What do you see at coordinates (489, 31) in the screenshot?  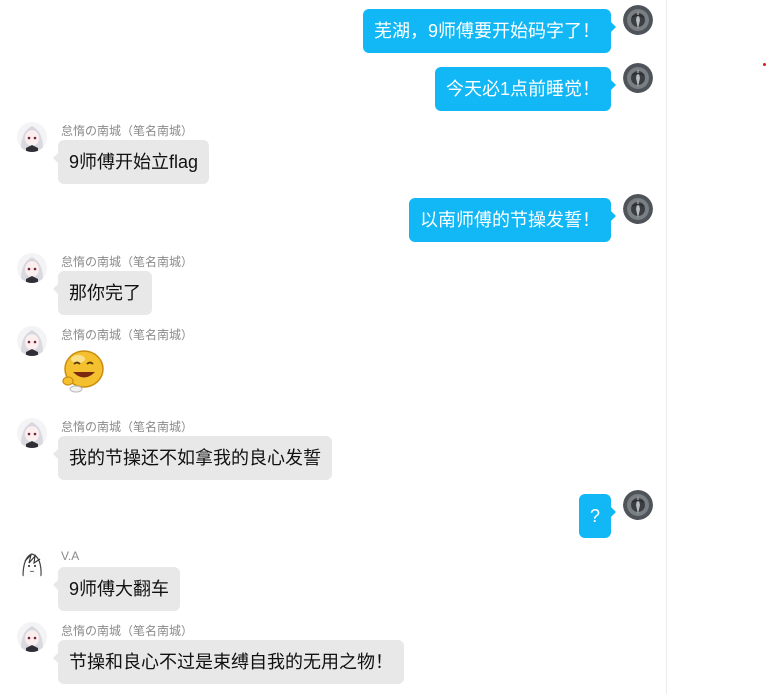 I see `message-bubble: 芜湖，9师傅要开始码字了！` at bounding box center [489, 31].